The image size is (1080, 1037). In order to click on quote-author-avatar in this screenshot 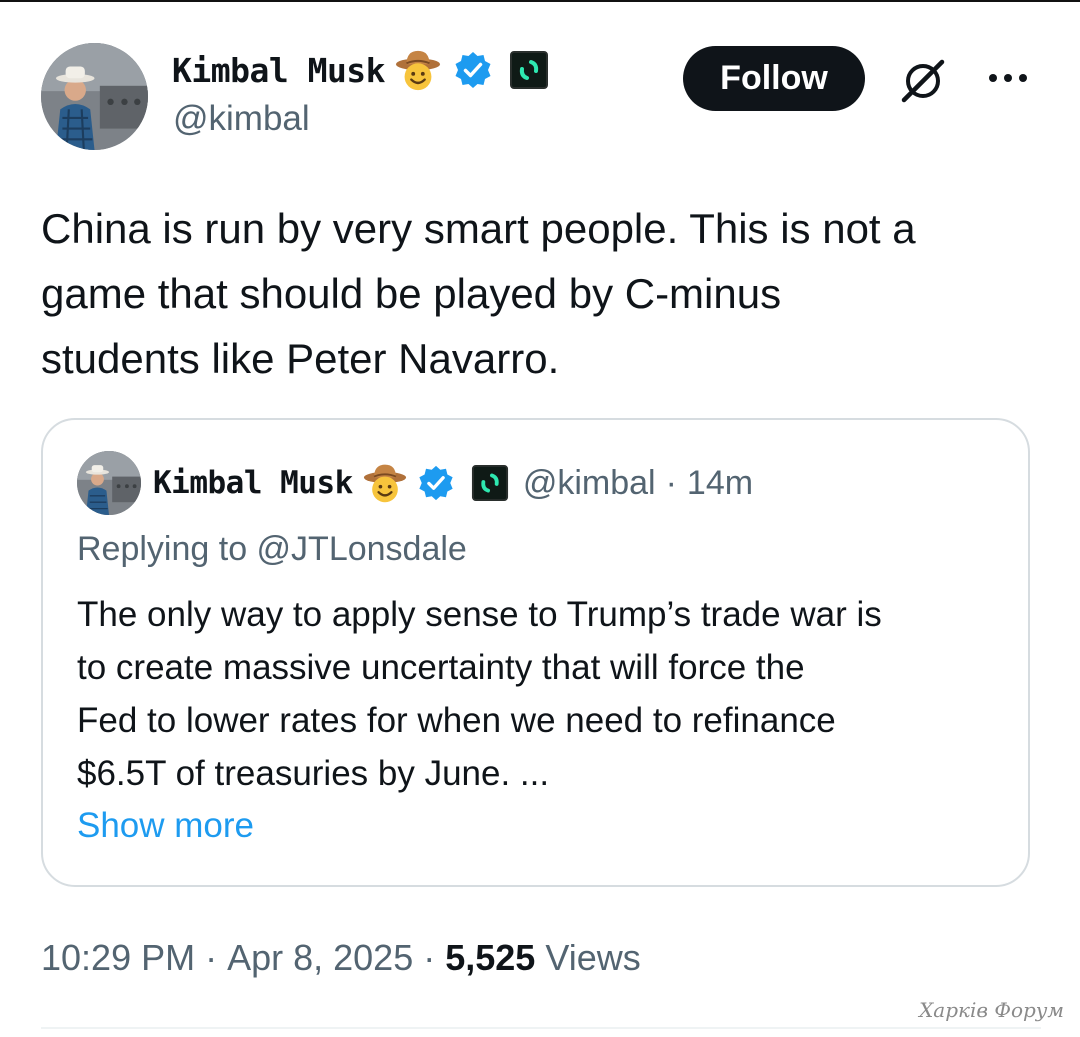, I will do `click(109, 483)`.